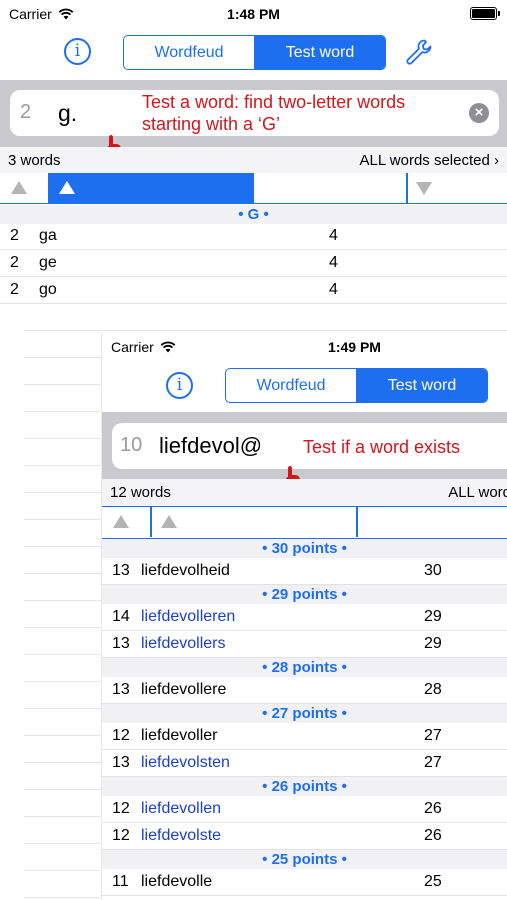 This screenshot has height=900, width=507. I want to click on status-bar: Carrier 1:48 PM, so click(253, 13).